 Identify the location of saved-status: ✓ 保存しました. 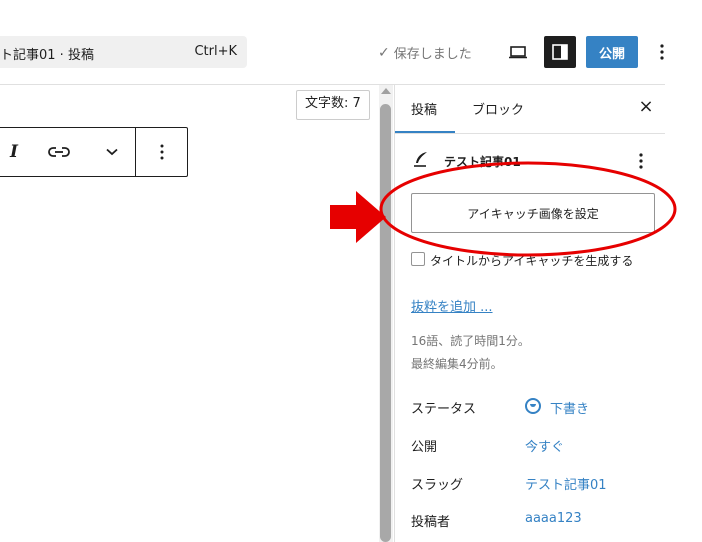
(425, 53).